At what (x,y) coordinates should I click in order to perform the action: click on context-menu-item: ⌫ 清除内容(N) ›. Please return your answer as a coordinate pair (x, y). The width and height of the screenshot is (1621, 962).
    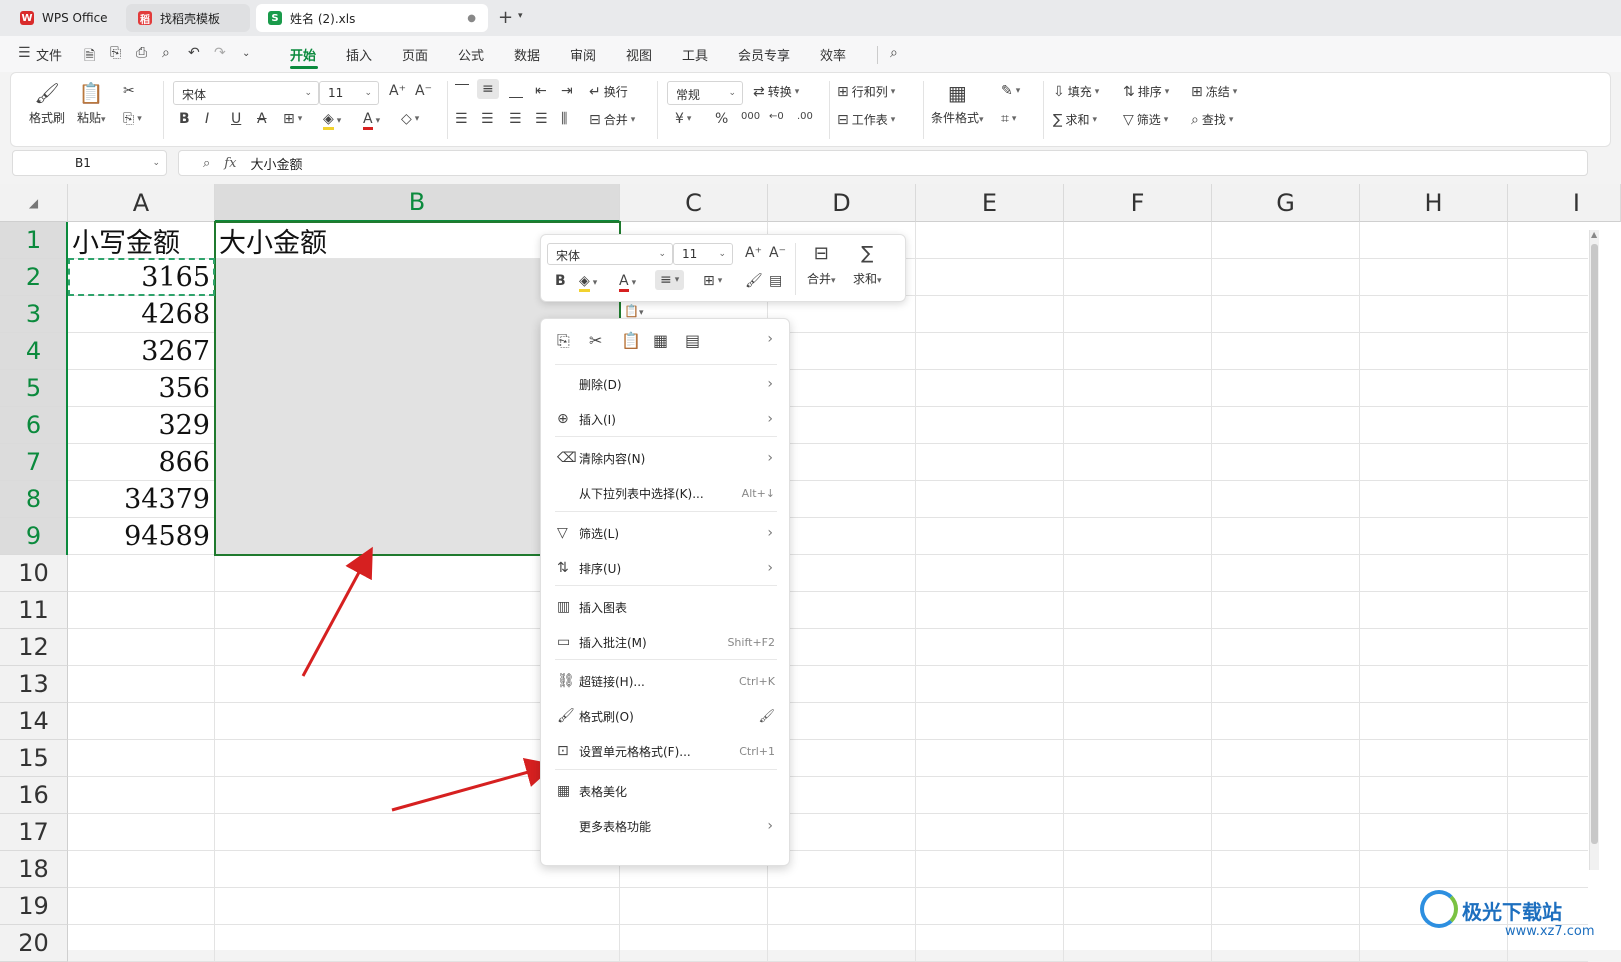
    Looking at the image, I should click on (666, 458).